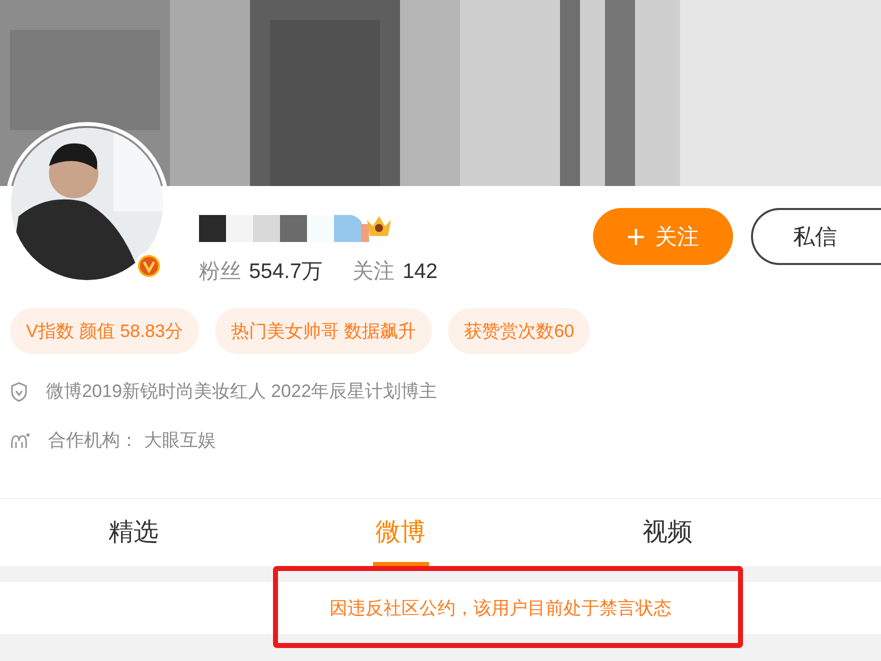 This screenshot has width=881, height=661. I want to click on agency-label: 合作机构：, so click(93, 440).